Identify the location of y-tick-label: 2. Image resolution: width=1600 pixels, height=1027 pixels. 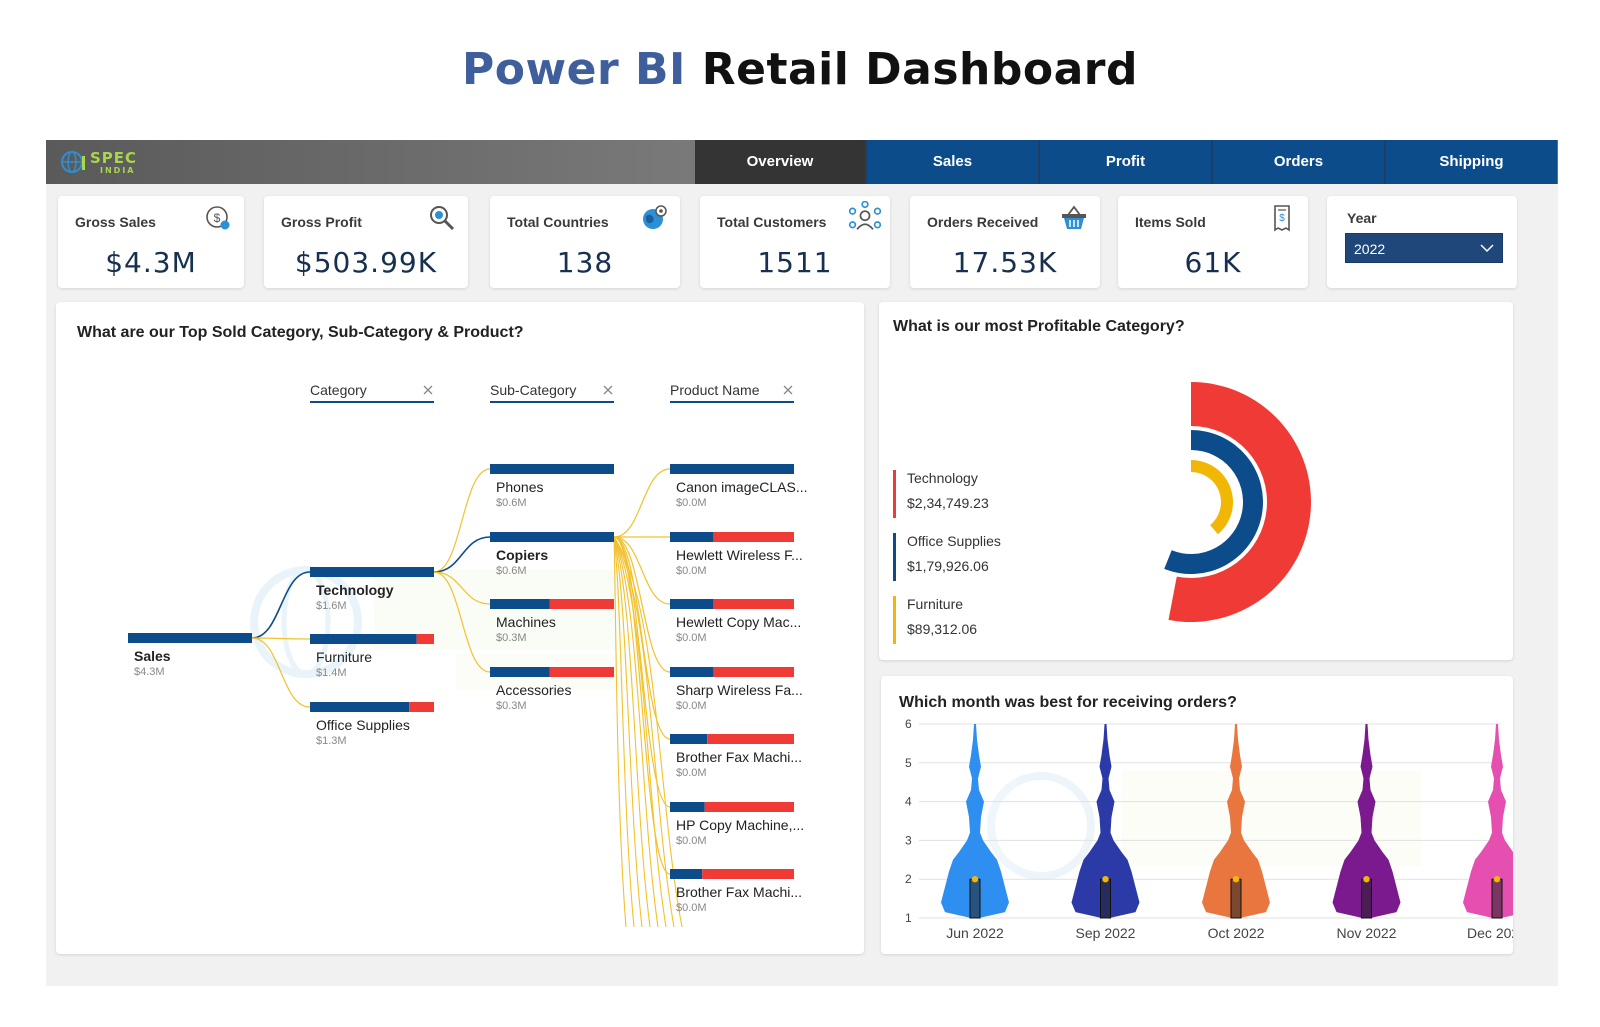
(908, 879).